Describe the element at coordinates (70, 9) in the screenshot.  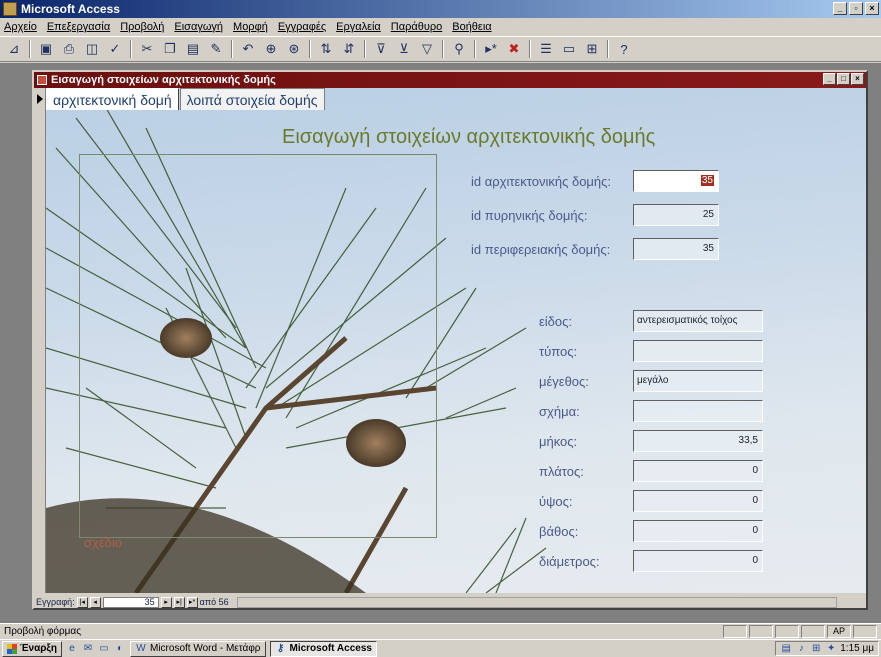
I see `app-title: Microsoft Access` at that location.